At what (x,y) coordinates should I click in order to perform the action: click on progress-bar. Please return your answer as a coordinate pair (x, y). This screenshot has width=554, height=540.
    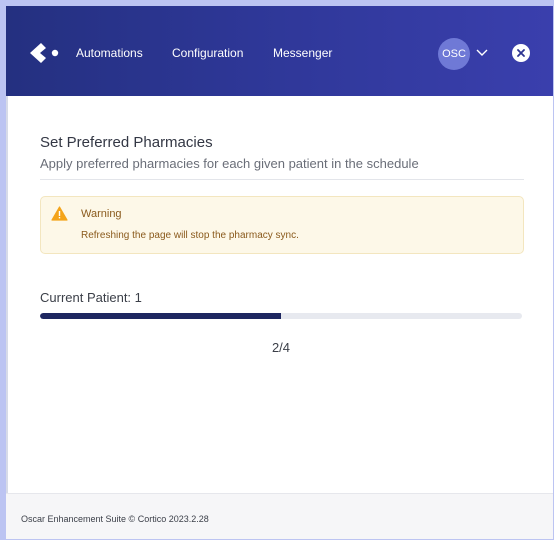
    Looking at the image, I should click on (281, 316).